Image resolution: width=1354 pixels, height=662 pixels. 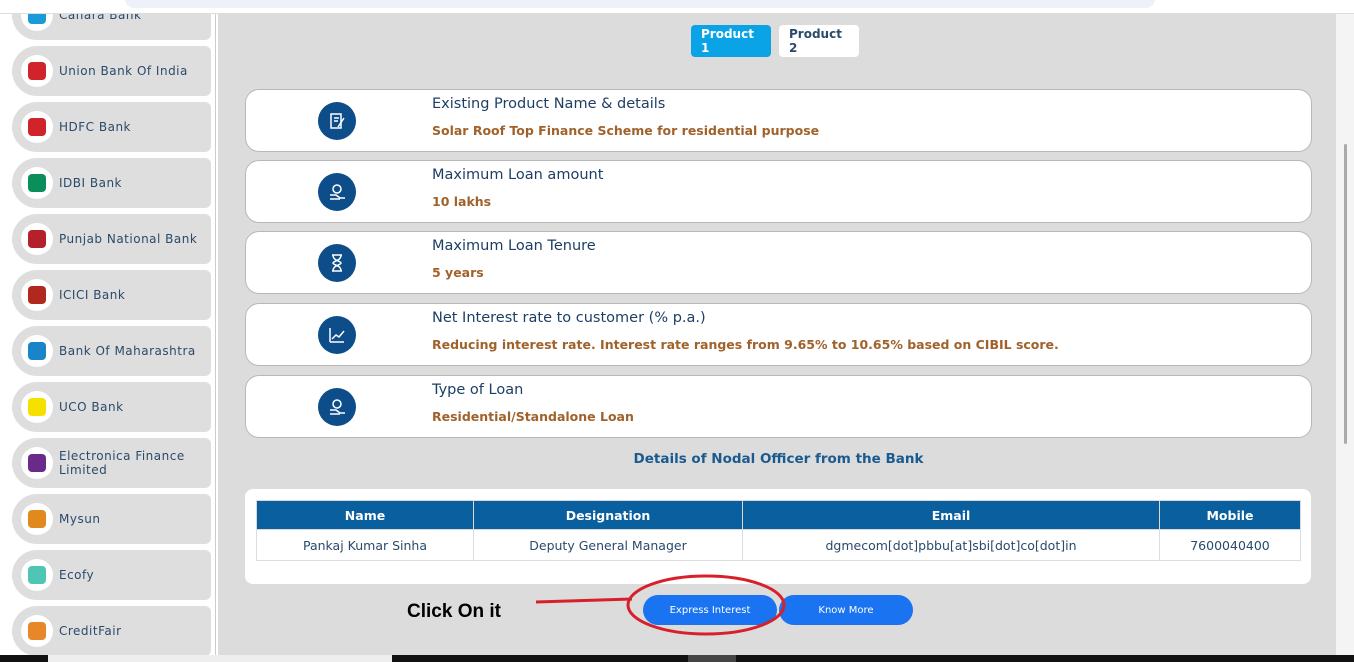 I want to click on browser-bar, so click(x=677, y=7).